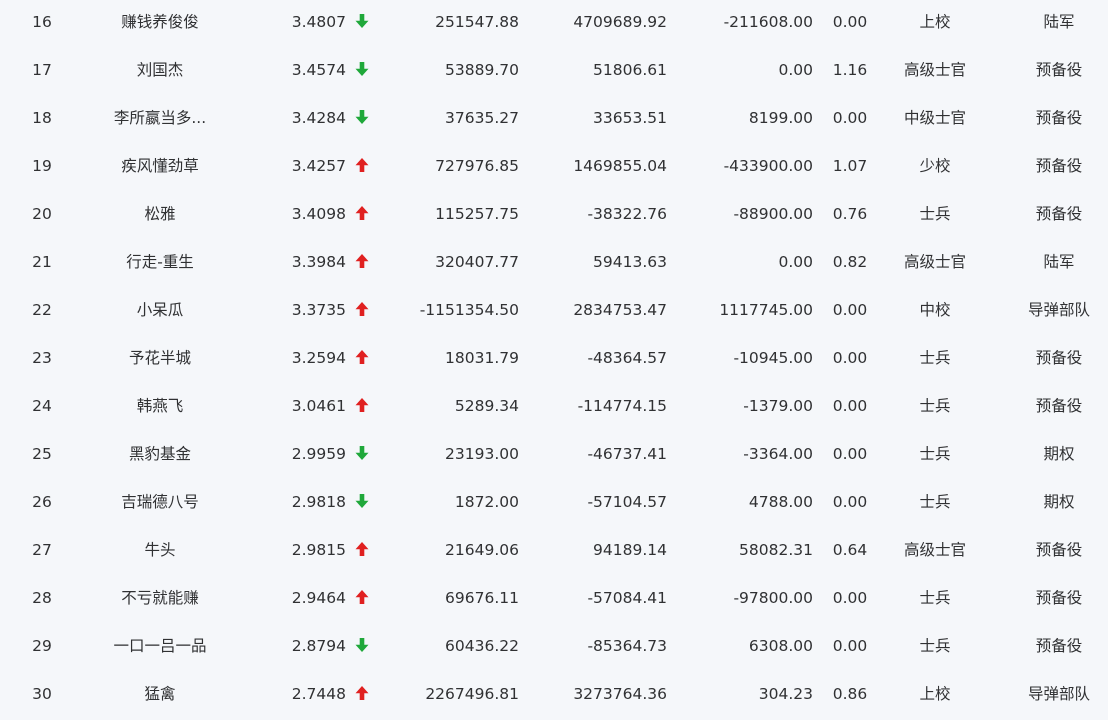  What do you see at coordinates (850, 262) in the screenshot?
I see `value-d-cell: 0.82` at bounding box center [850, 262].